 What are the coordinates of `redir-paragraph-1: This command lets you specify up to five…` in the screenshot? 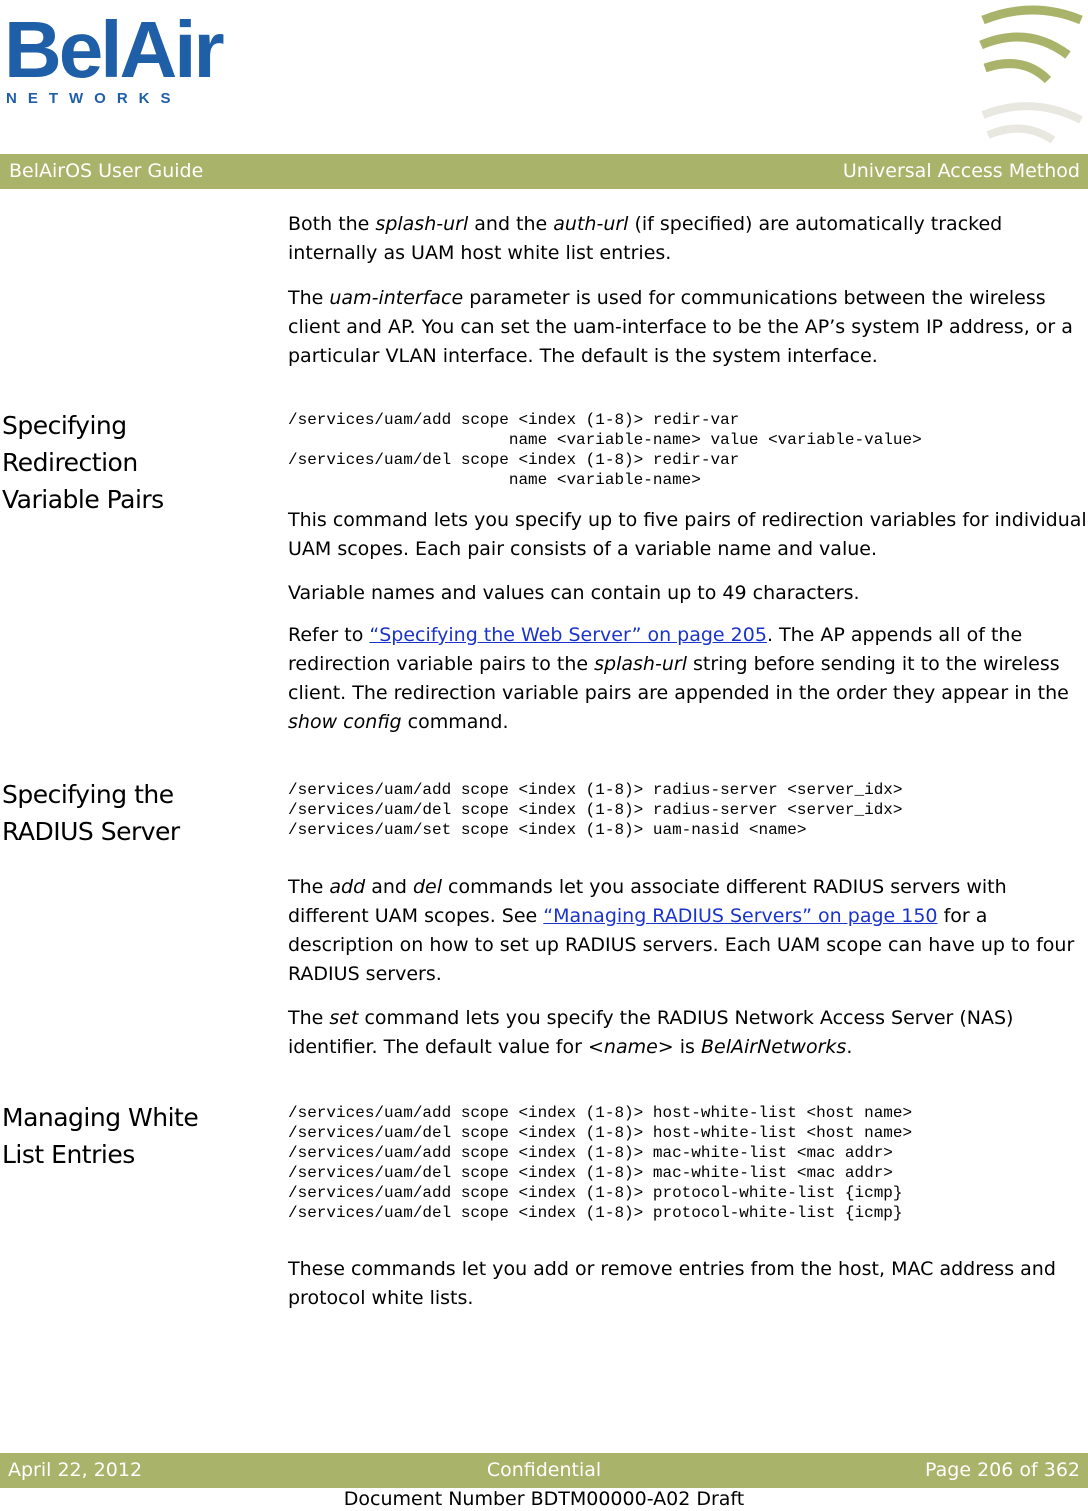 It's located at (687, 534).